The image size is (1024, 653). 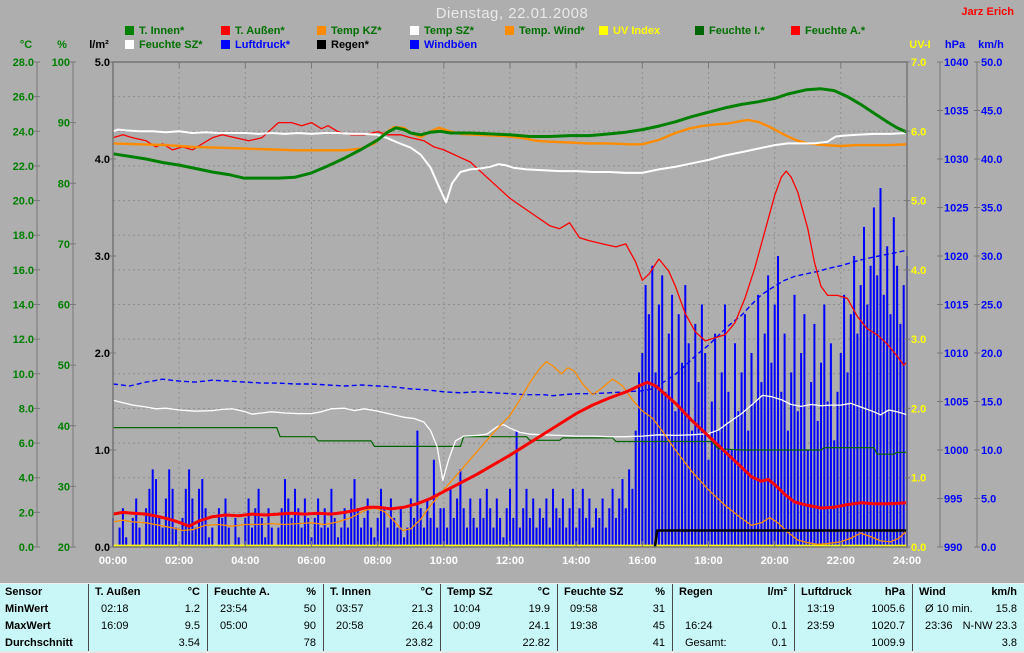 I want to click on x-axis-label: 24:00, so click(x=907, y=561).